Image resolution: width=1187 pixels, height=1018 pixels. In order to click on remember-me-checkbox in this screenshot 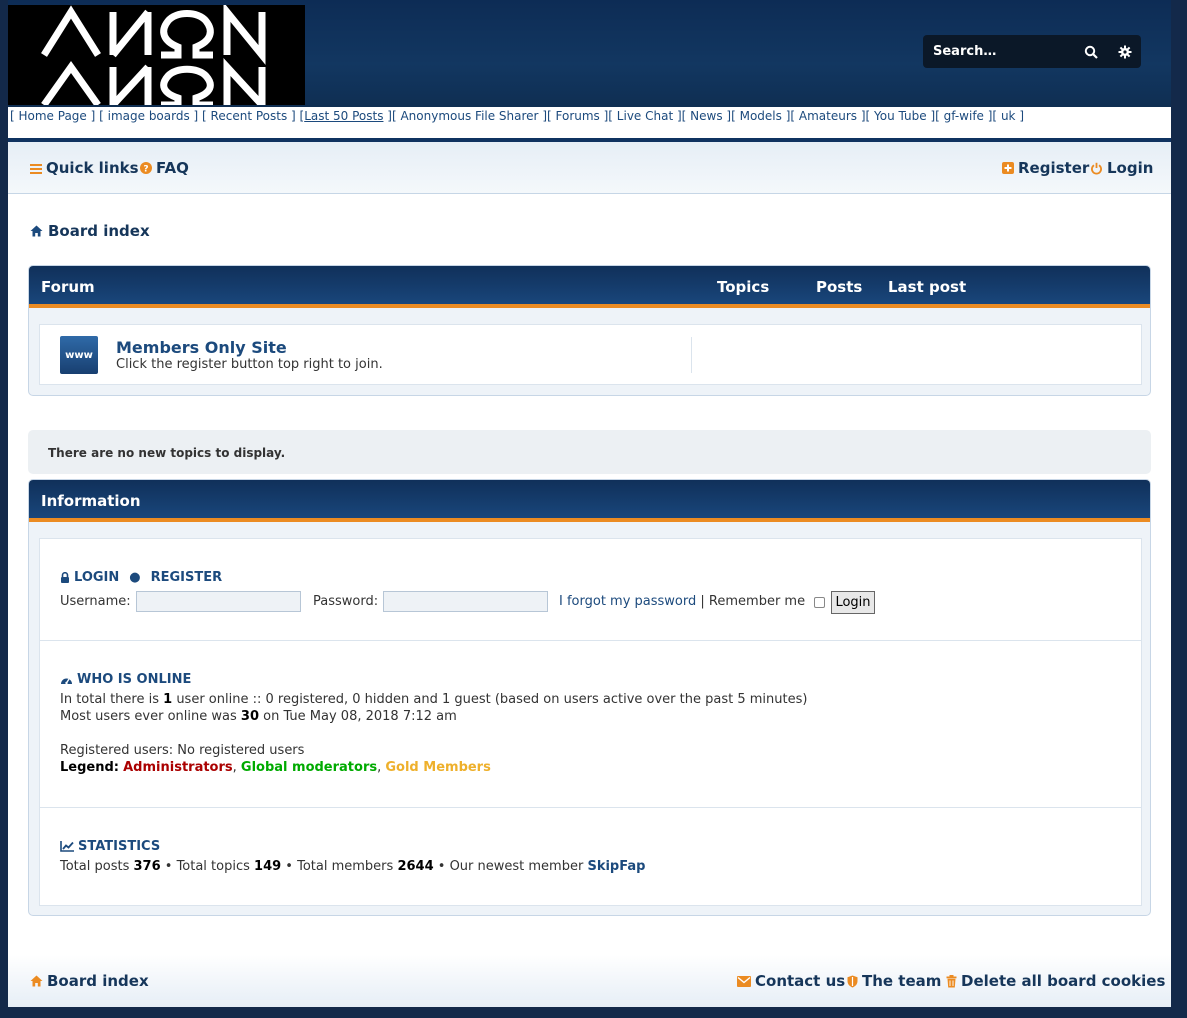, I will do `click(819, 602)`.